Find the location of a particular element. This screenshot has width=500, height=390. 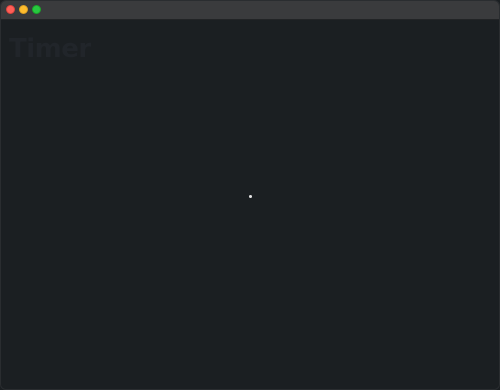

cursor-dot-icon is located at coordinates (250, 196).